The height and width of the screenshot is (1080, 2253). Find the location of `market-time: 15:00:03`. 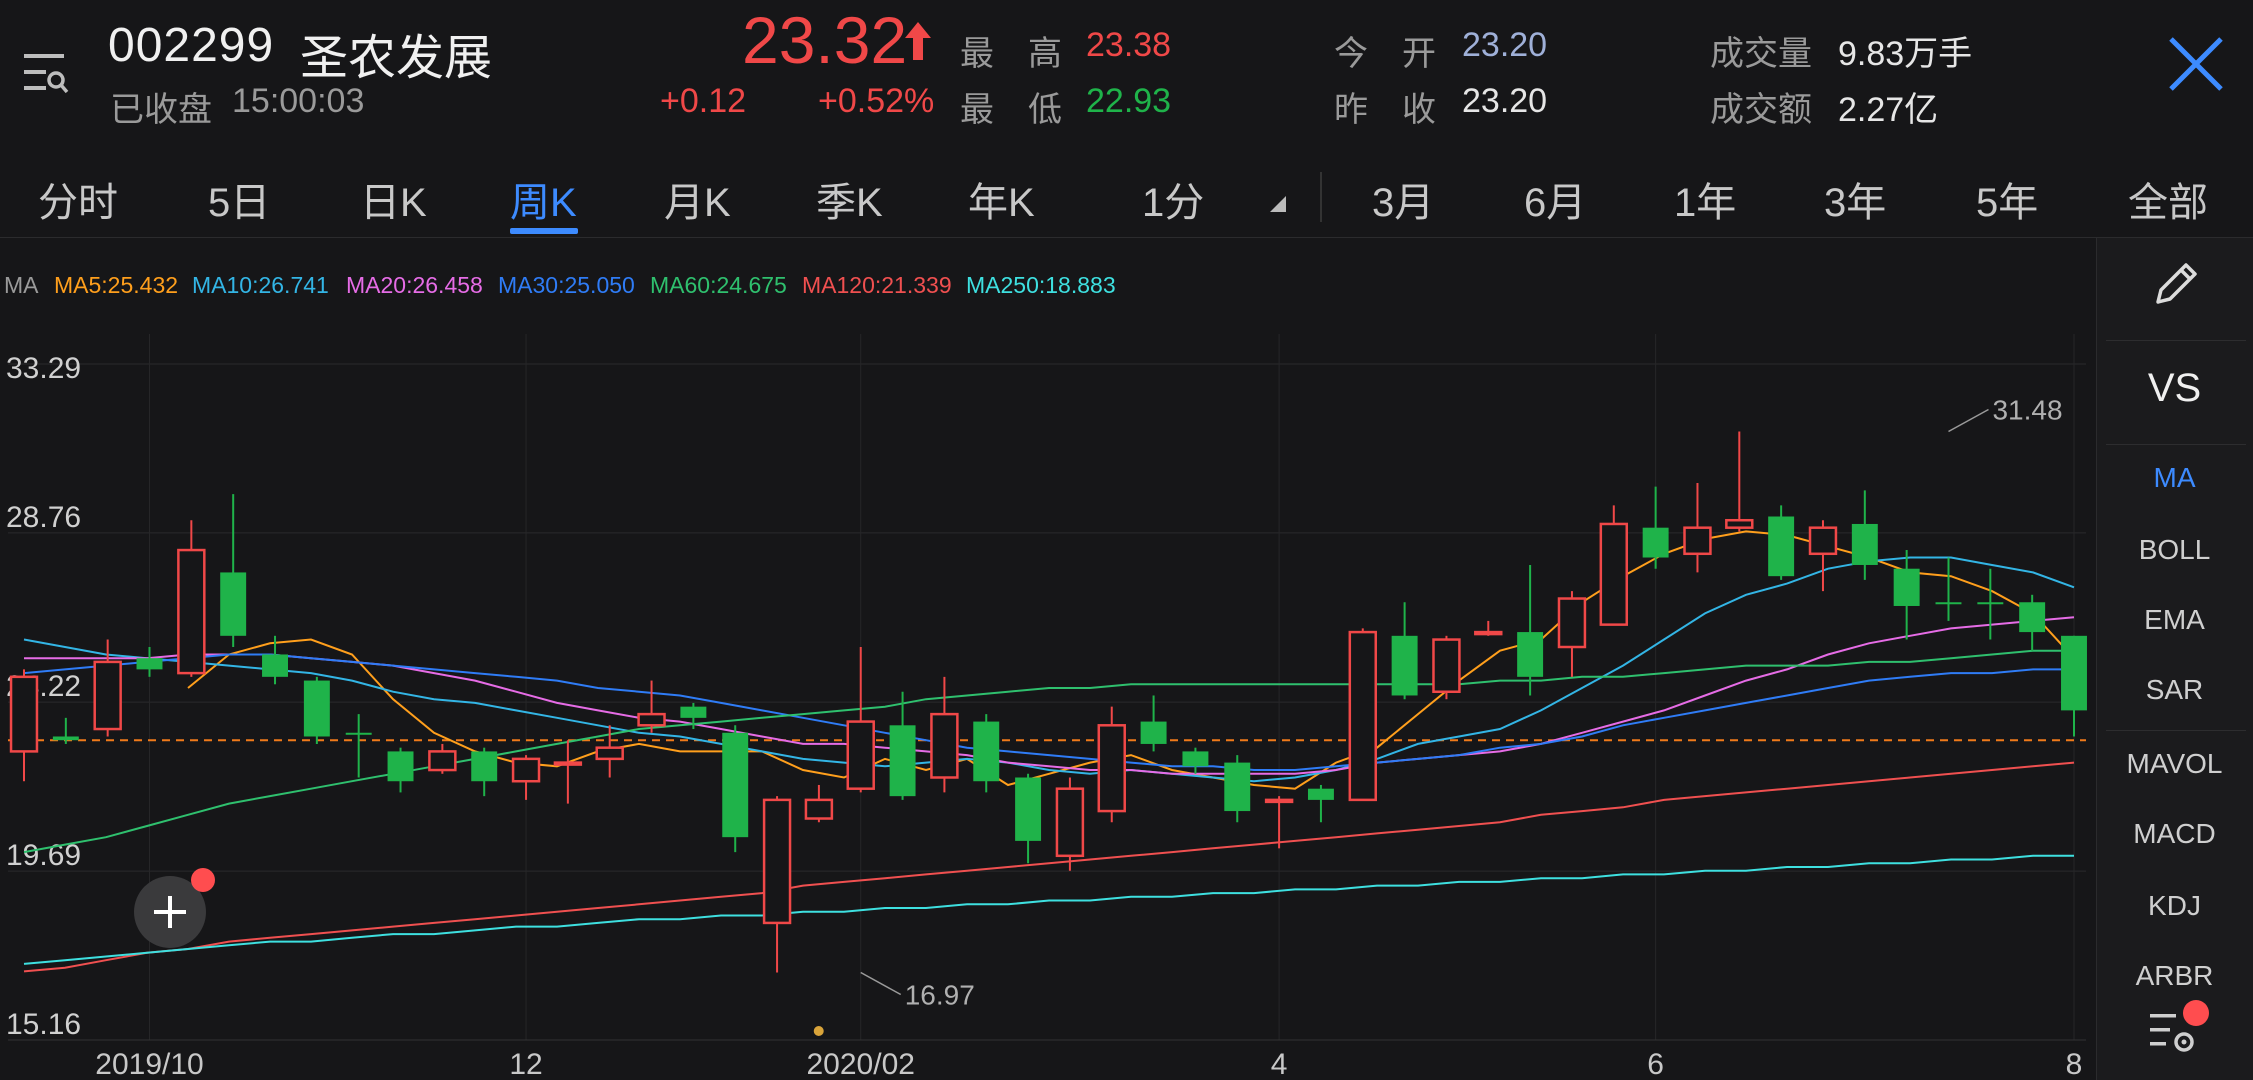

market-time: 15:00:03 is located at coordinates (298, 101).